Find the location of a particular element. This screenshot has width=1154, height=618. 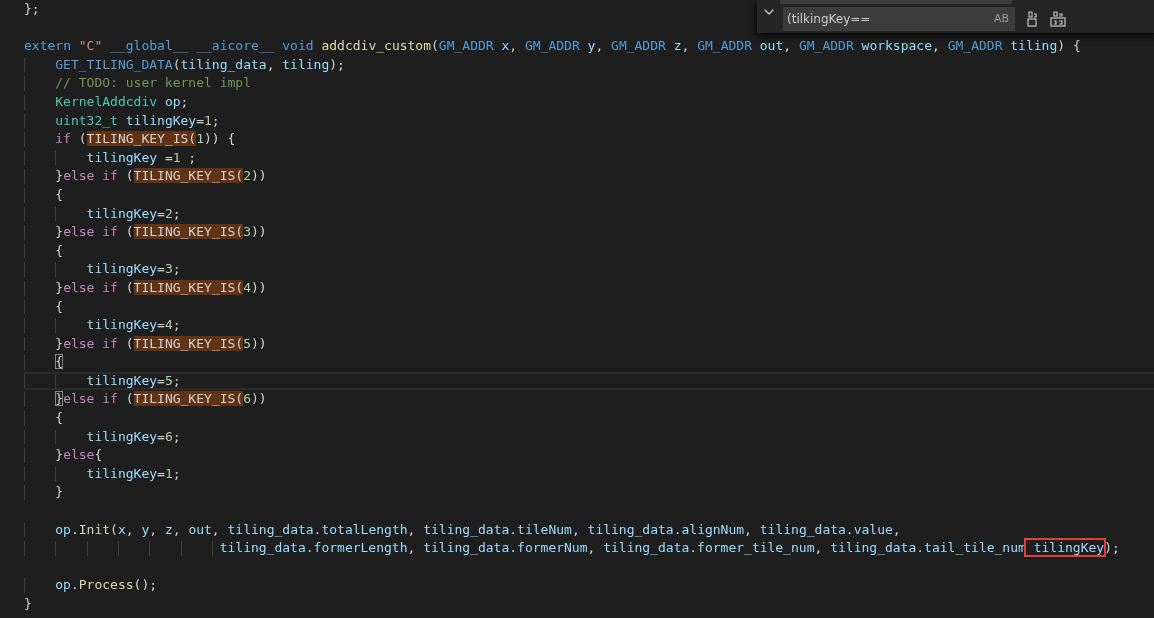

code-line: KernelAddcdiv op; is located at coordinates (122, 101).